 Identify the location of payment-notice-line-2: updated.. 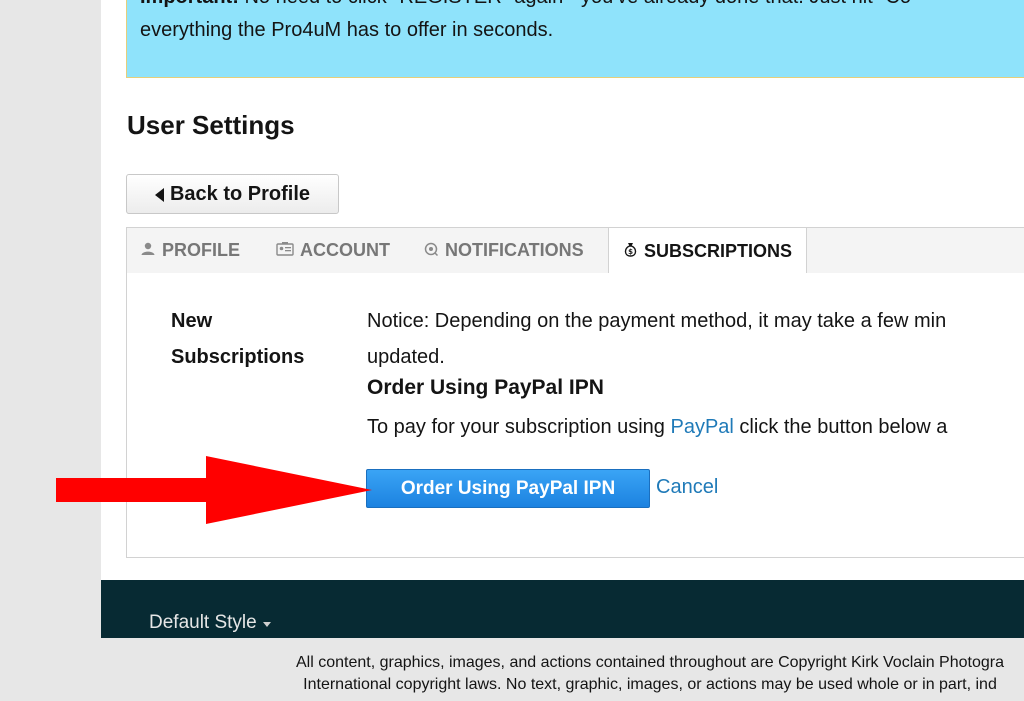
(406, 357).